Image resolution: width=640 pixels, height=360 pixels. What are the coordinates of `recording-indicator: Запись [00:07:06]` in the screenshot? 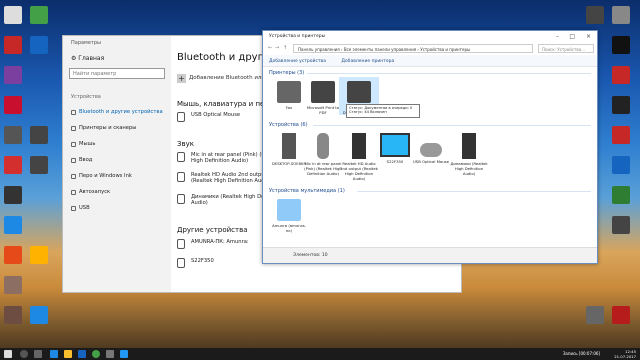 It's located at (581, 353).